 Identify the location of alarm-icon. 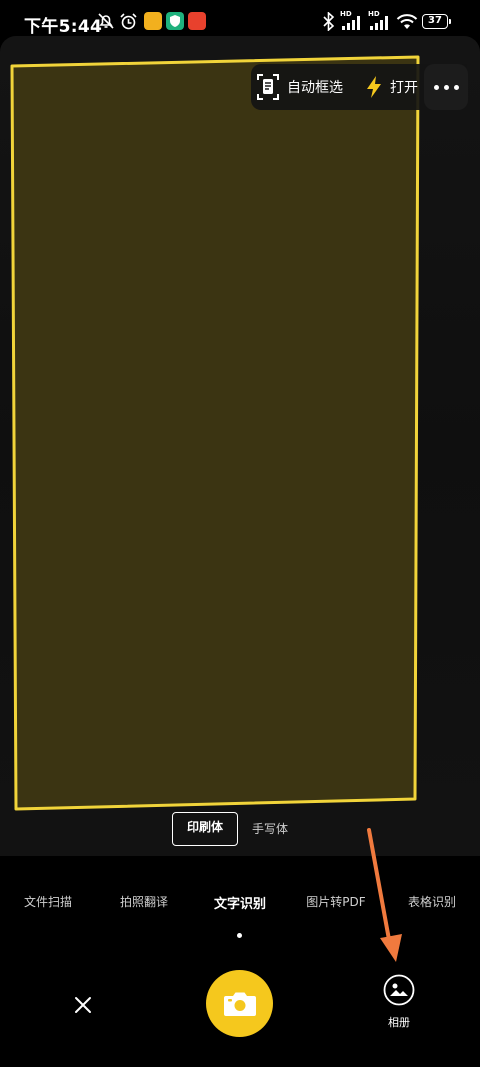
(128, 21).